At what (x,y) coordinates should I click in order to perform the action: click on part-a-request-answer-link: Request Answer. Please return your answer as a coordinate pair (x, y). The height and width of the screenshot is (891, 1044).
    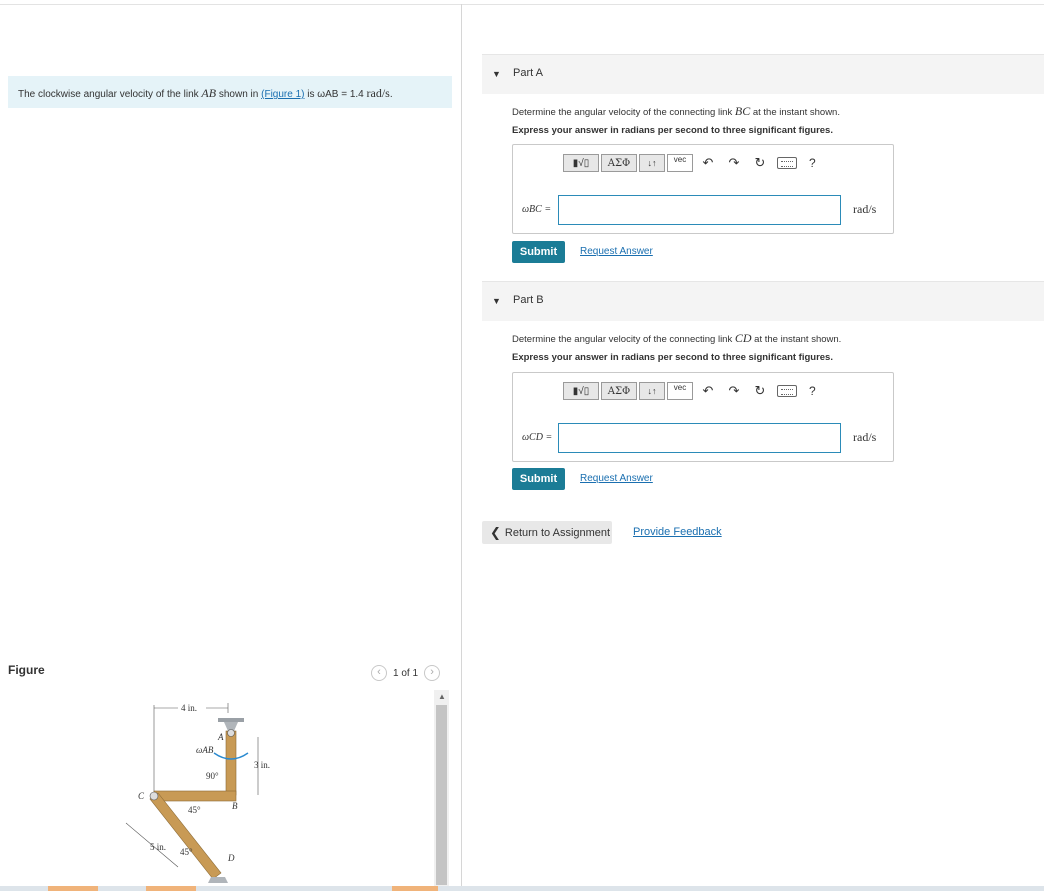
    Looking at the image, I should click on (616, 251).